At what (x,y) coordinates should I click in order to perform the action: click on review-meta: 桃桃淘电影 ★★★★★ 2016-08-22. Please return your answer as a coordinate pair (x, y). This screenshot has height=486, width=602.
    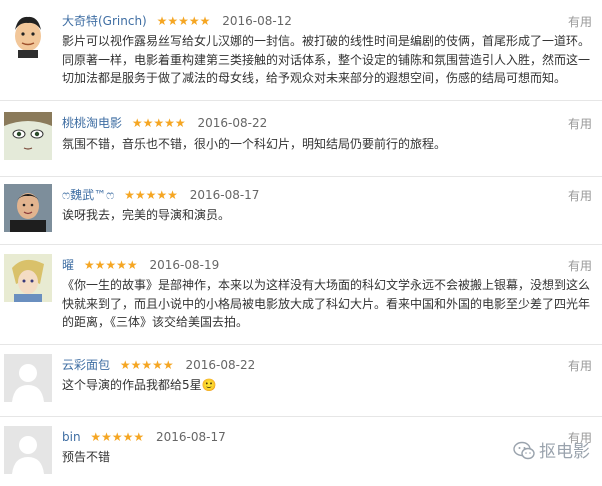
    Looking at the image, I should click on (164, 123).